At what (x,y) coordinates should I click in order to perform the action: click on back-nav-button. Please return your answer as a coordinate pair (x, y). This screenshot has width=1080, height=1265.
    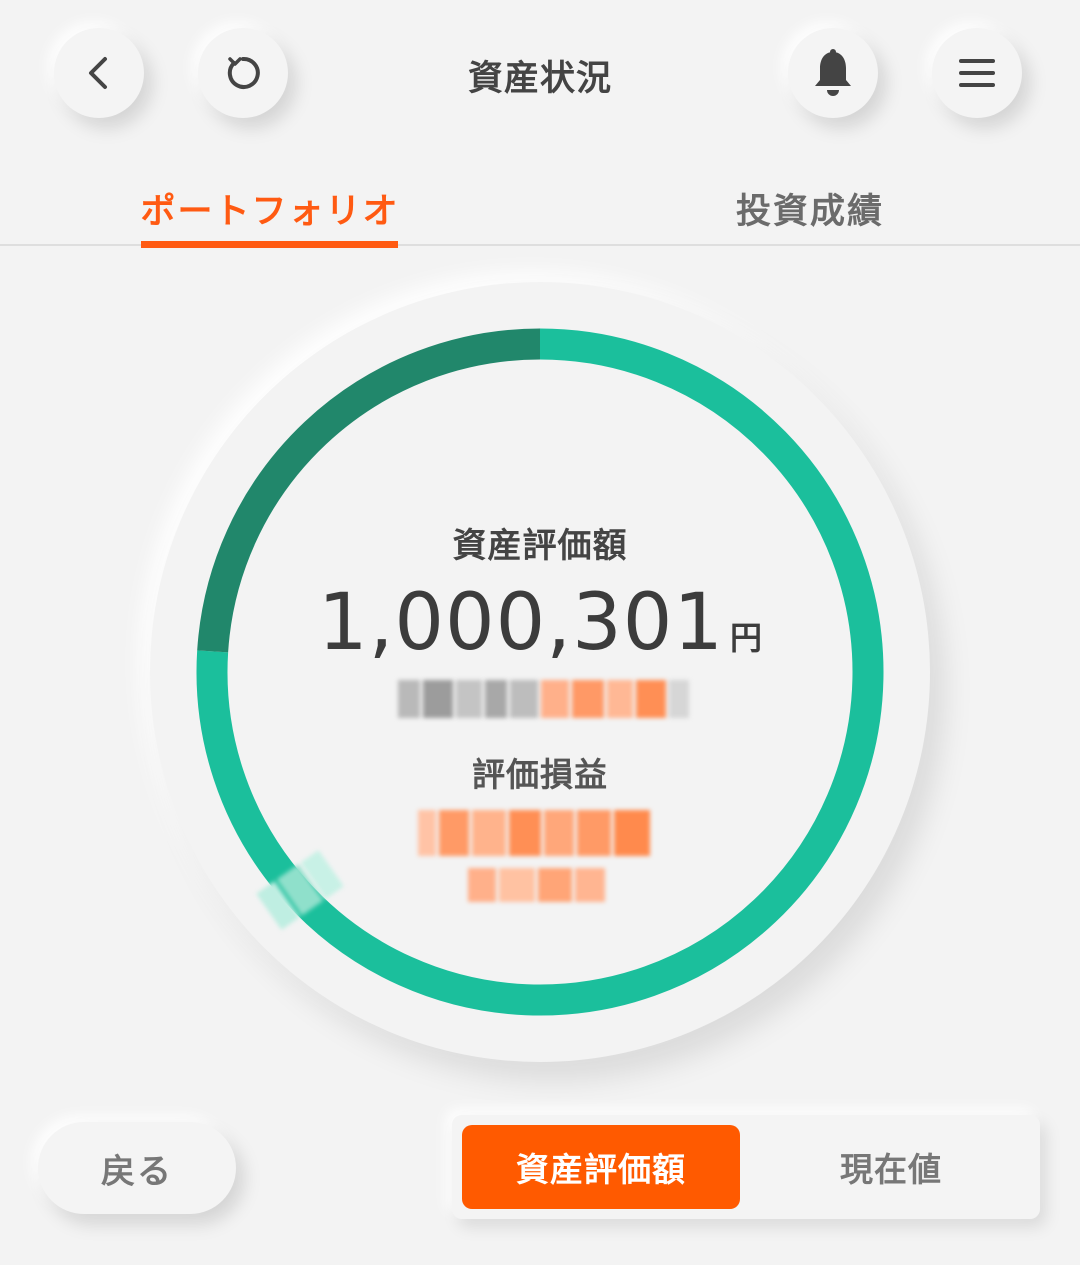
    Looking at the image, I should click on (99, 73).